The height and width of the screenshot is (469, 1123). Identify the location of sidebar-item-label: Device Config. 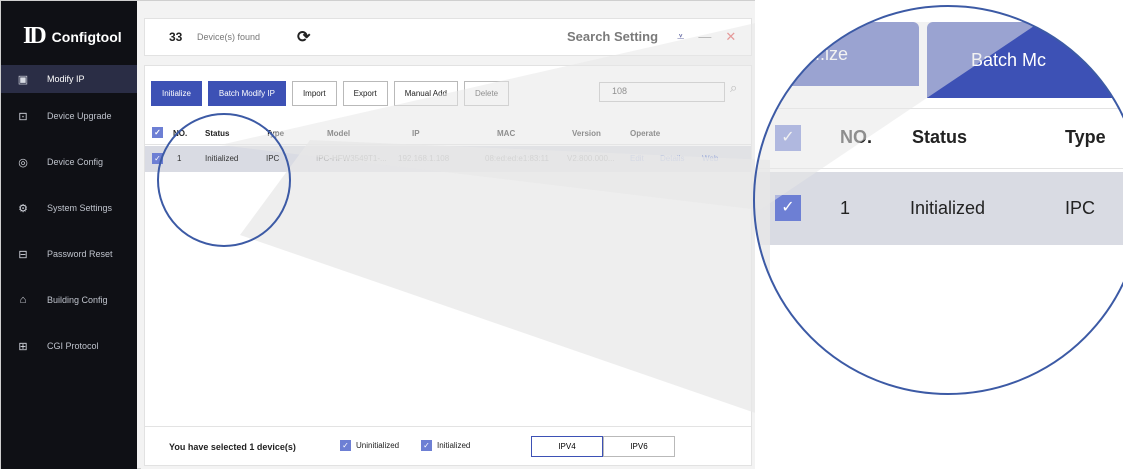
(75, 162).